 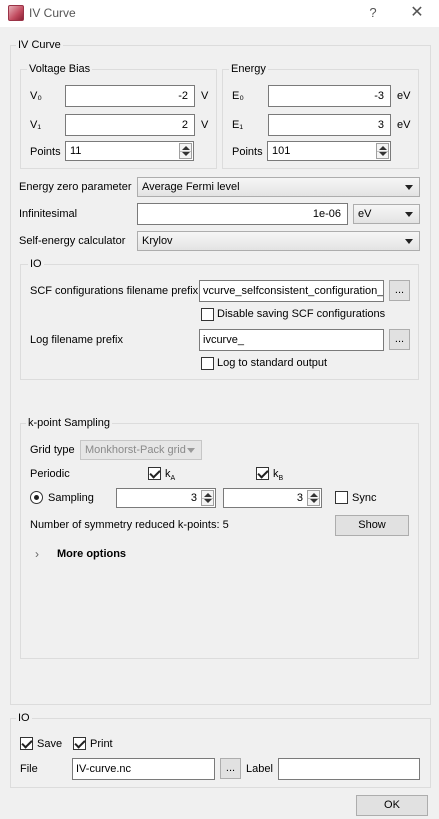 What do you see at coordinates (16, 13) in the screenshot?
I see `app-icon` at bounding box center [16, 13].